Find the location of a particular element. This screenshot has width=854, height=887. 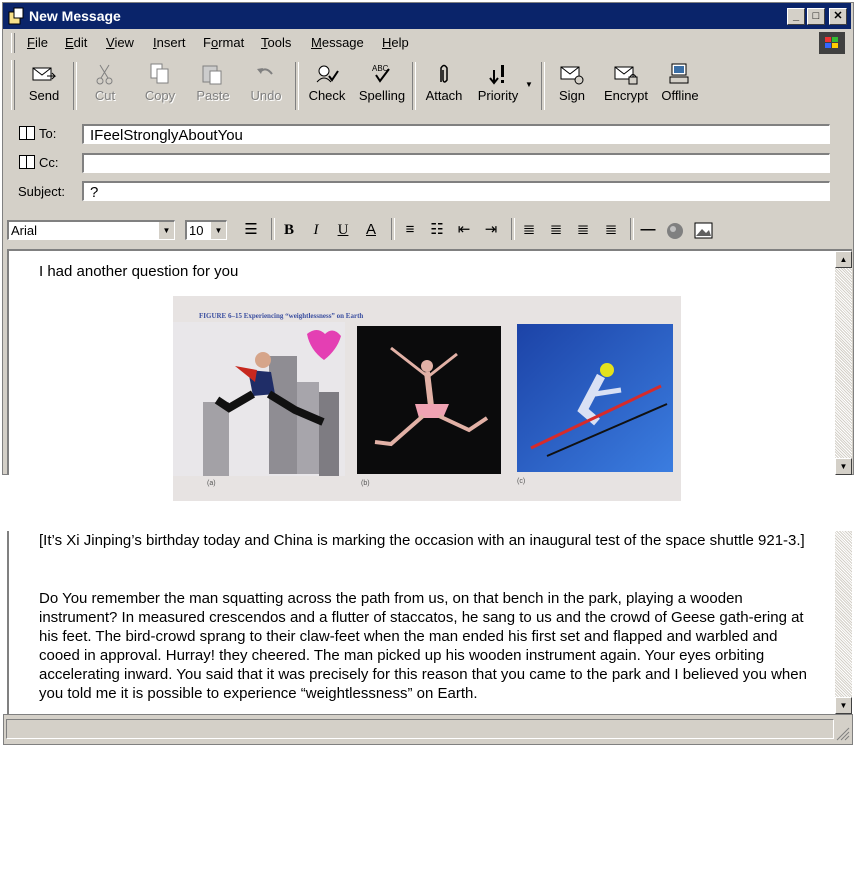

figure-panel-dancer is located at coordinates (429, 400).